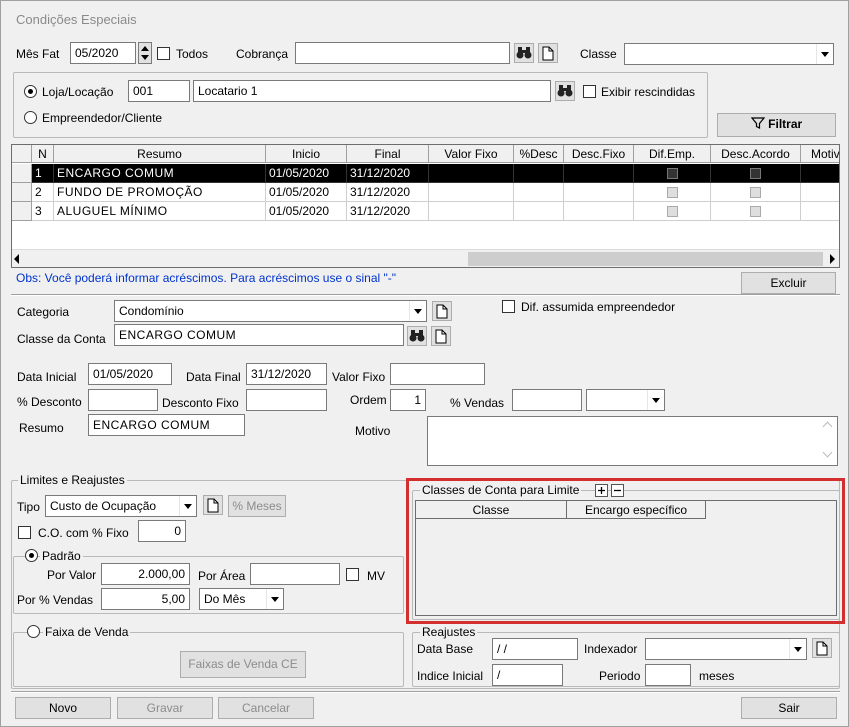  Describe the element at coordinates (565, 91) in the screenshot. I see `loja-search-button` at that location.